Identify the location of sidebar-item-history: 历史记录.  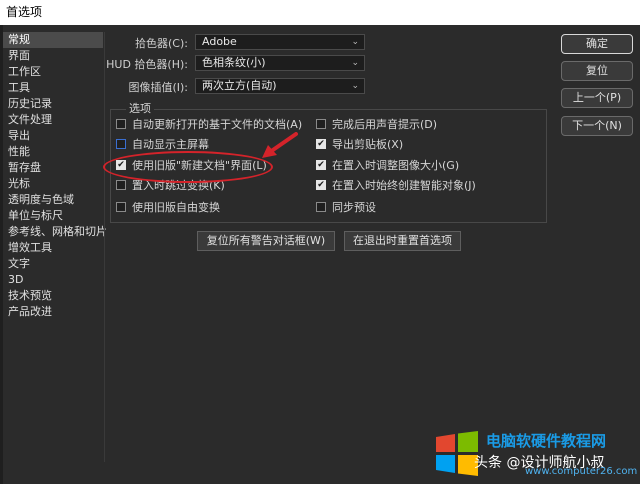
(53, 104).